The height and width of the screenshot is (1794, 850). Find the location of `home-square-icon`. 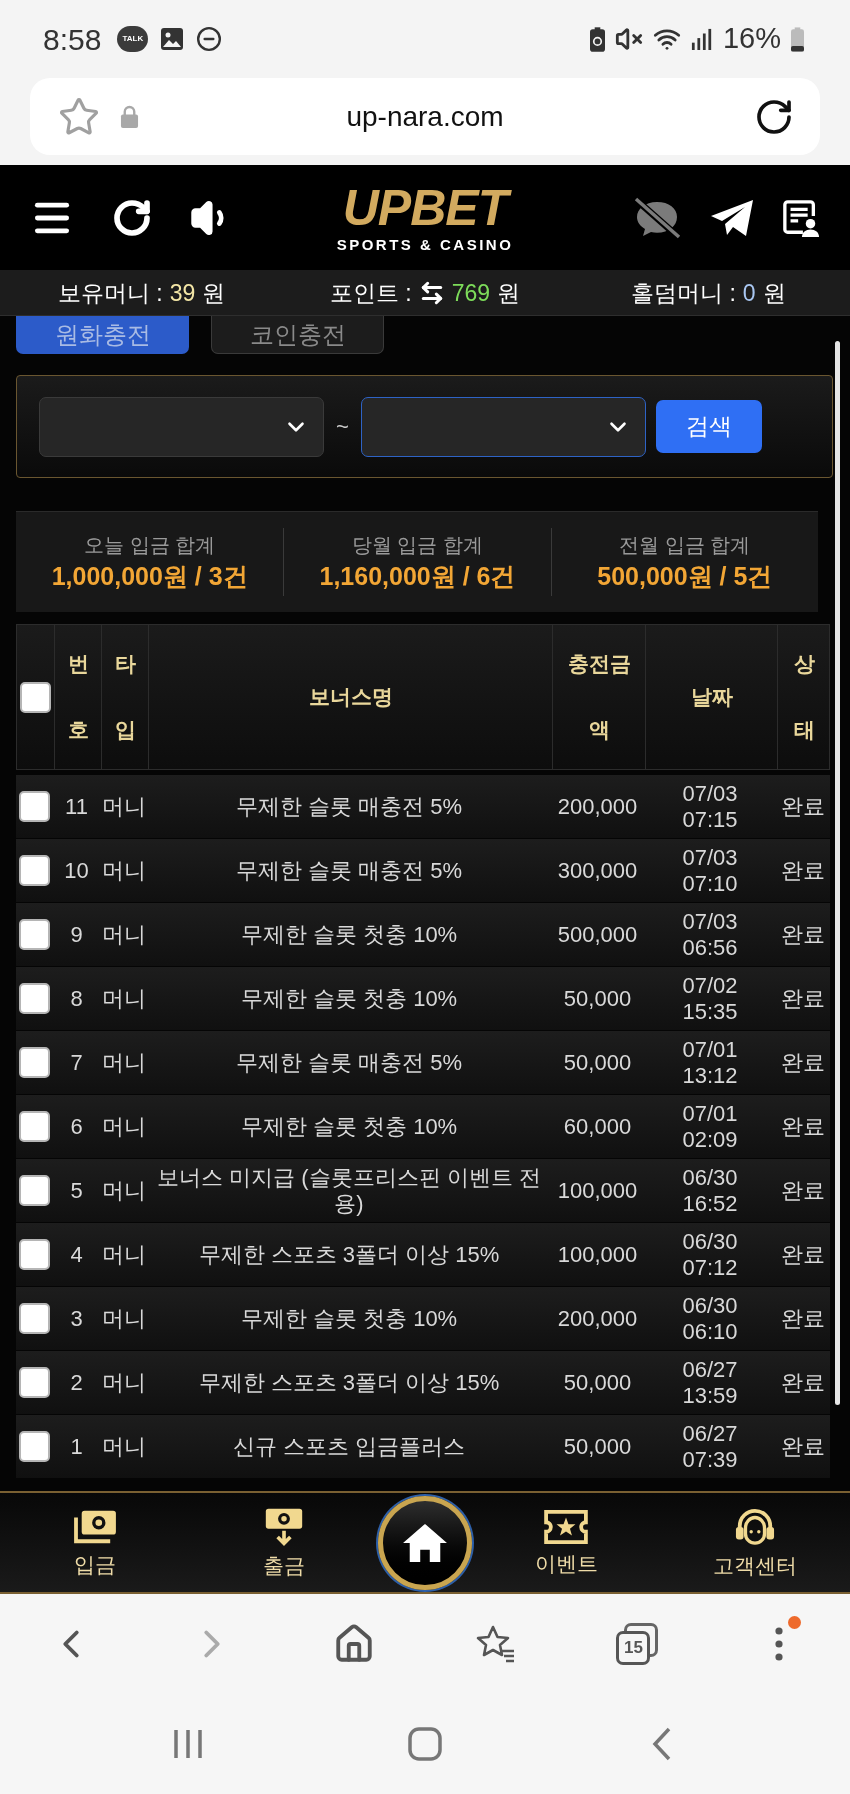

home-square-icon is located at coordinates (425, 1744).